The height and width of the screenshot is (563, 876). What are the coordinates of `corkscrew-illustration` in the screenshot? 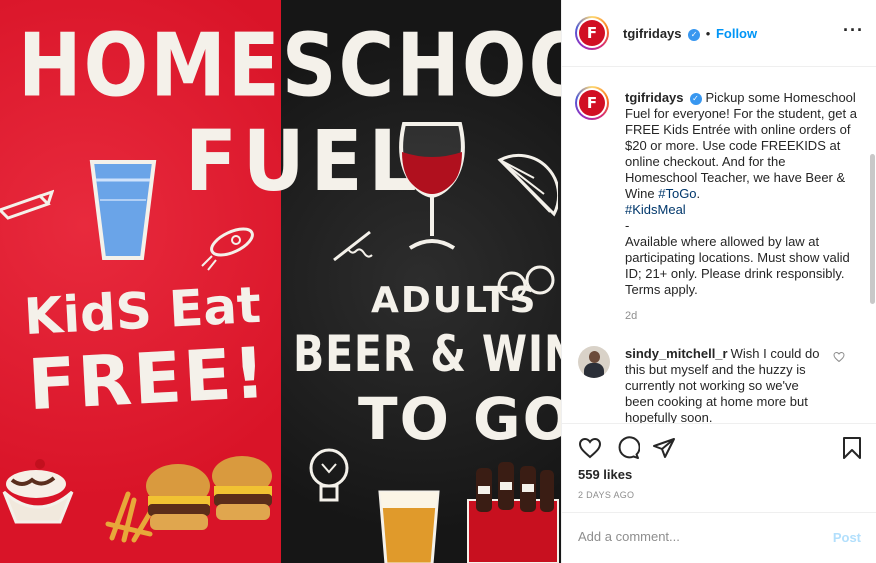 It's located at (353, 246).